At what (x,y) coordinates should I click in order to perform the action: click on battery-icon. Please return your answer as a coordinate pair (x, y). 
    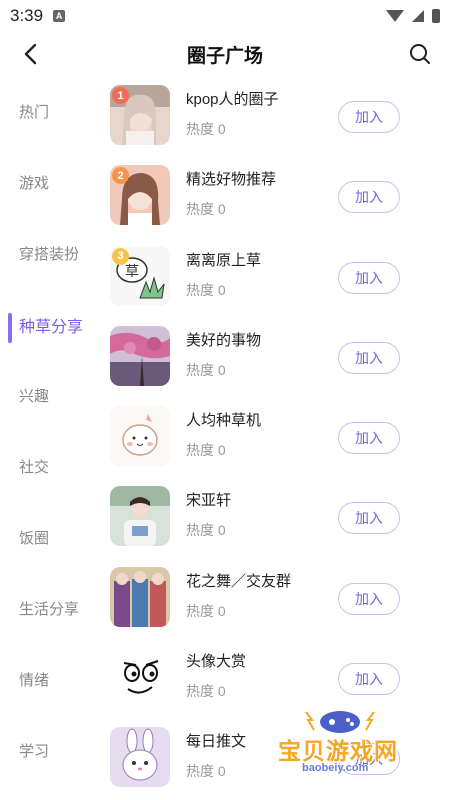
    Looking at the image, I should click on (436, 16).